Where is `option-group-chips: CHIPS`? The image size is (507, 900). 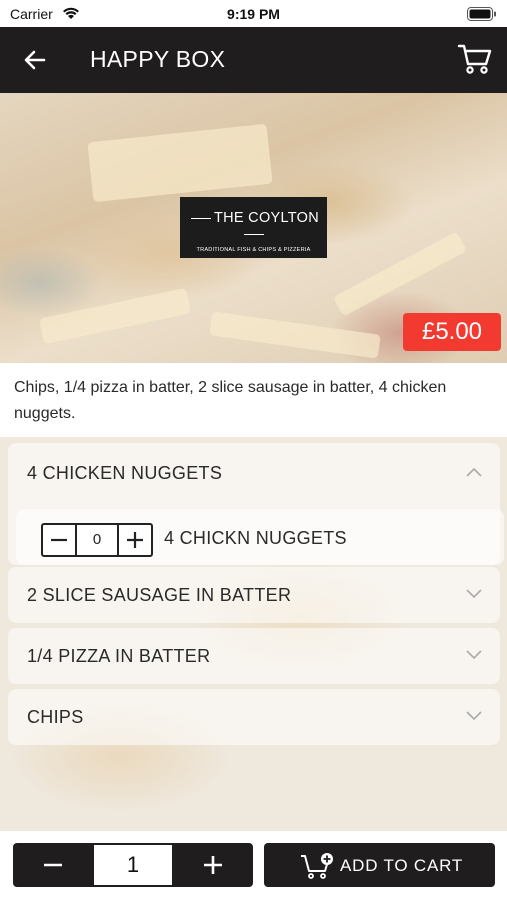 option-group-chips: CHIPS is located at coordinates (254, 717).